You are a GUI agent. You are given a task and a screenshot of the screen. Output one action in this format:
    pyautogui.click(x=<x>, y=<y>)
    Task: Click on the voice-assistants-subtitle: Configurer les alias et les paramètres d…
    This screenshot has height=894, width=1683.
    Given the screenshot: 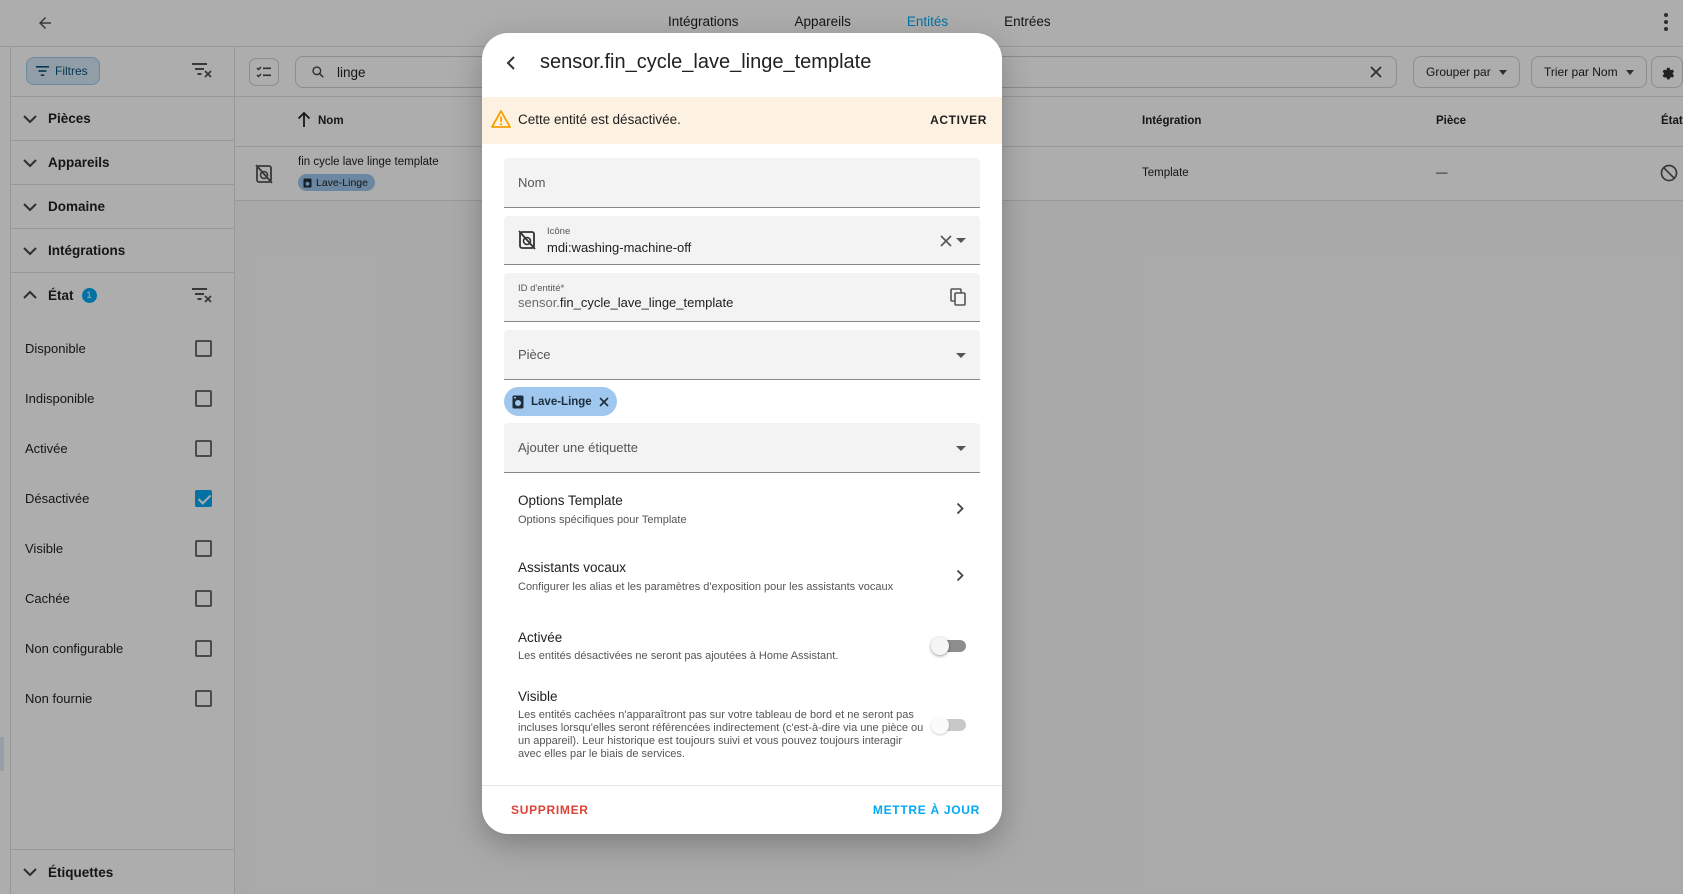 What is the action you would take?
    pyautogui.click(x=706, y=587)
    